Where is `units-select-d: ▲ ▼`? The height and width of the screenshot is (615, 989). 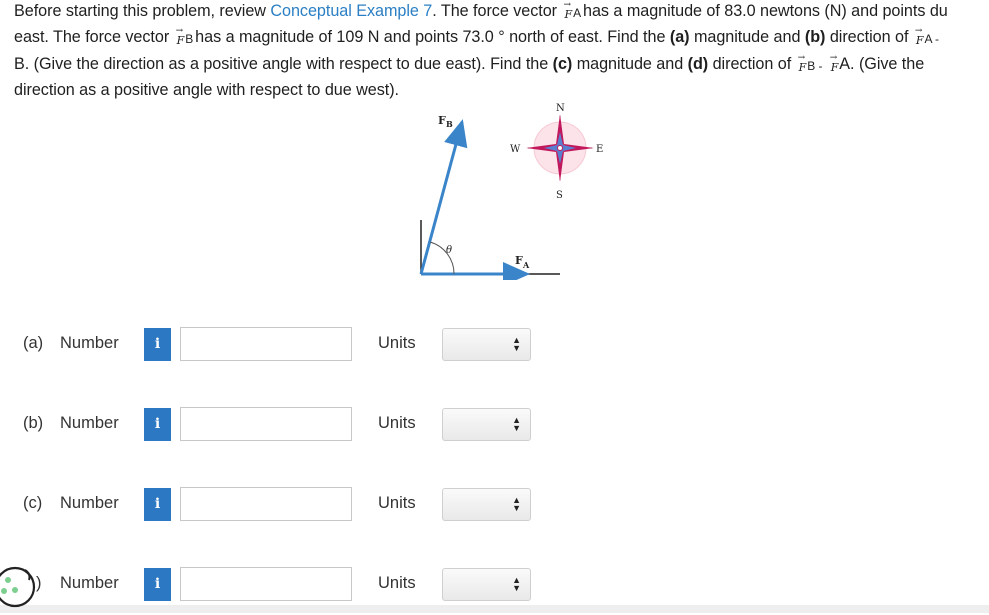 units-select-d: ▲ ▼ is located at coordinates (486, 584).